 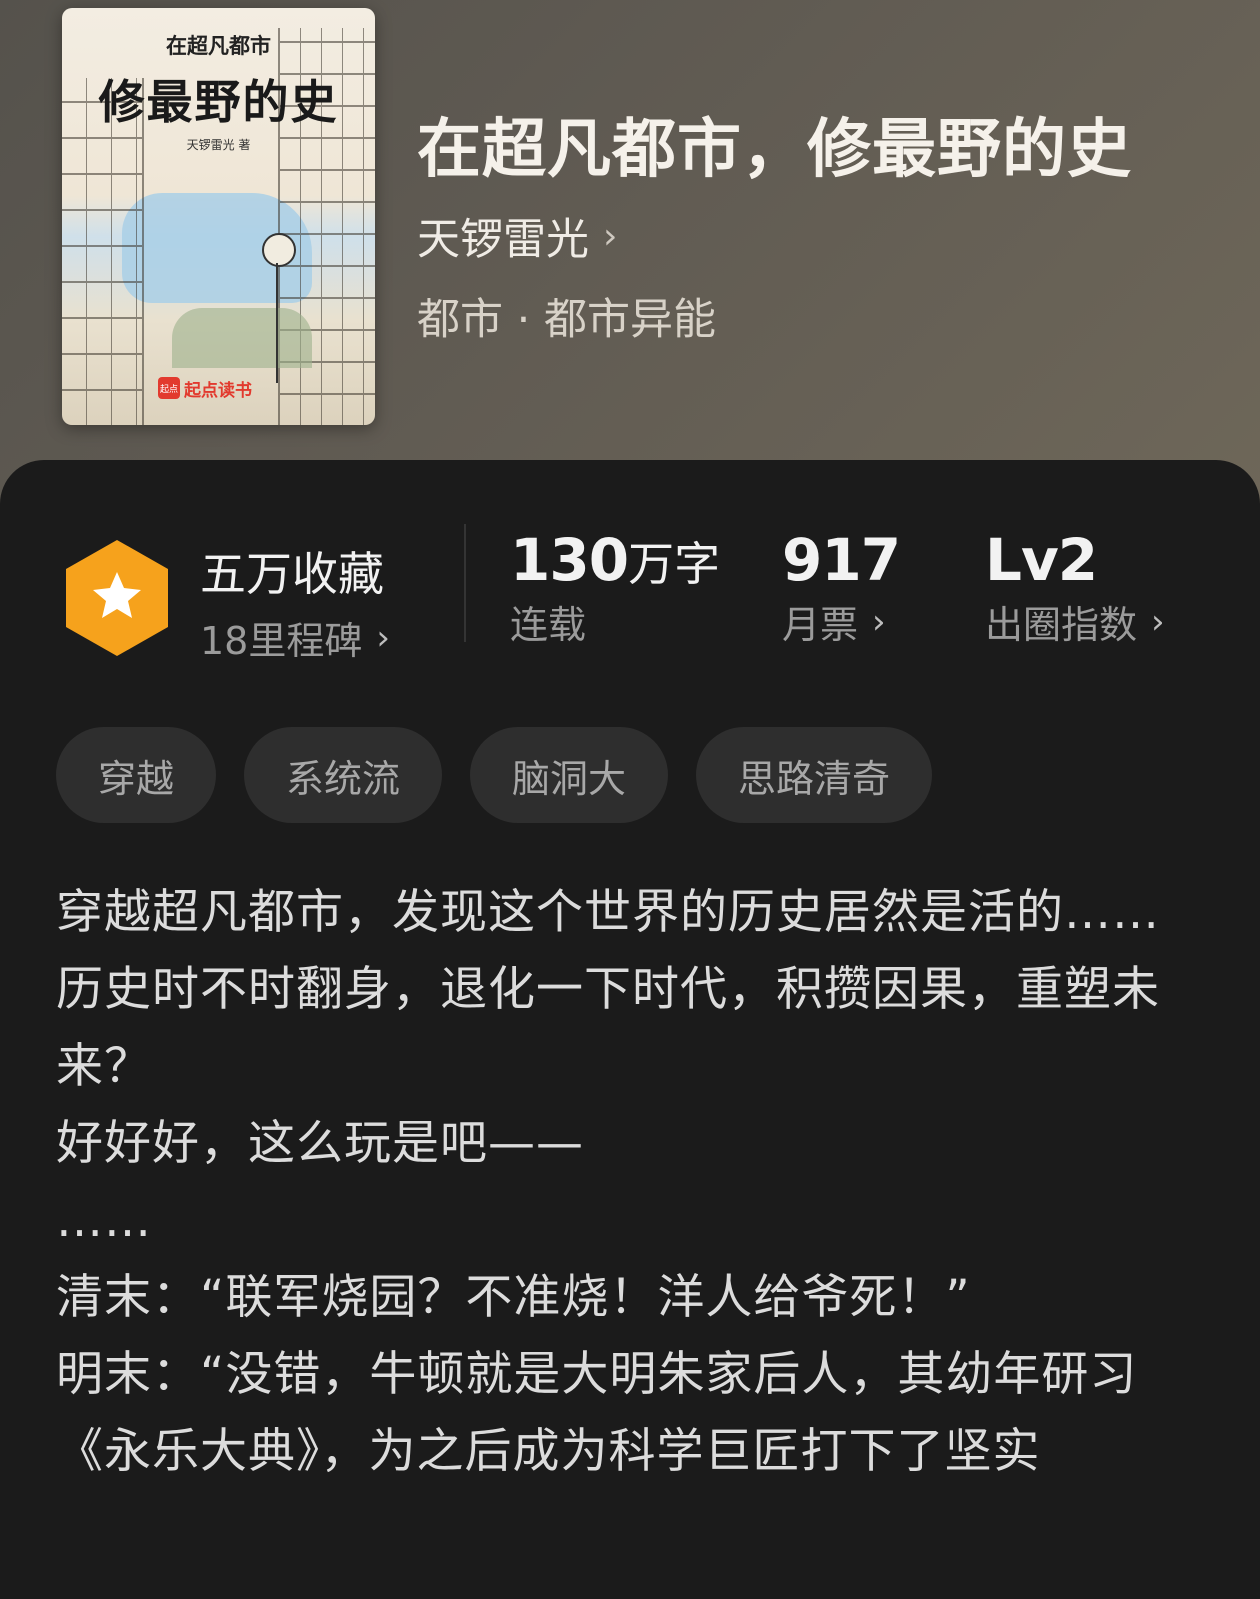 I want to click on cover-brand: 起点 起点读书, so click(x=205, y=388).